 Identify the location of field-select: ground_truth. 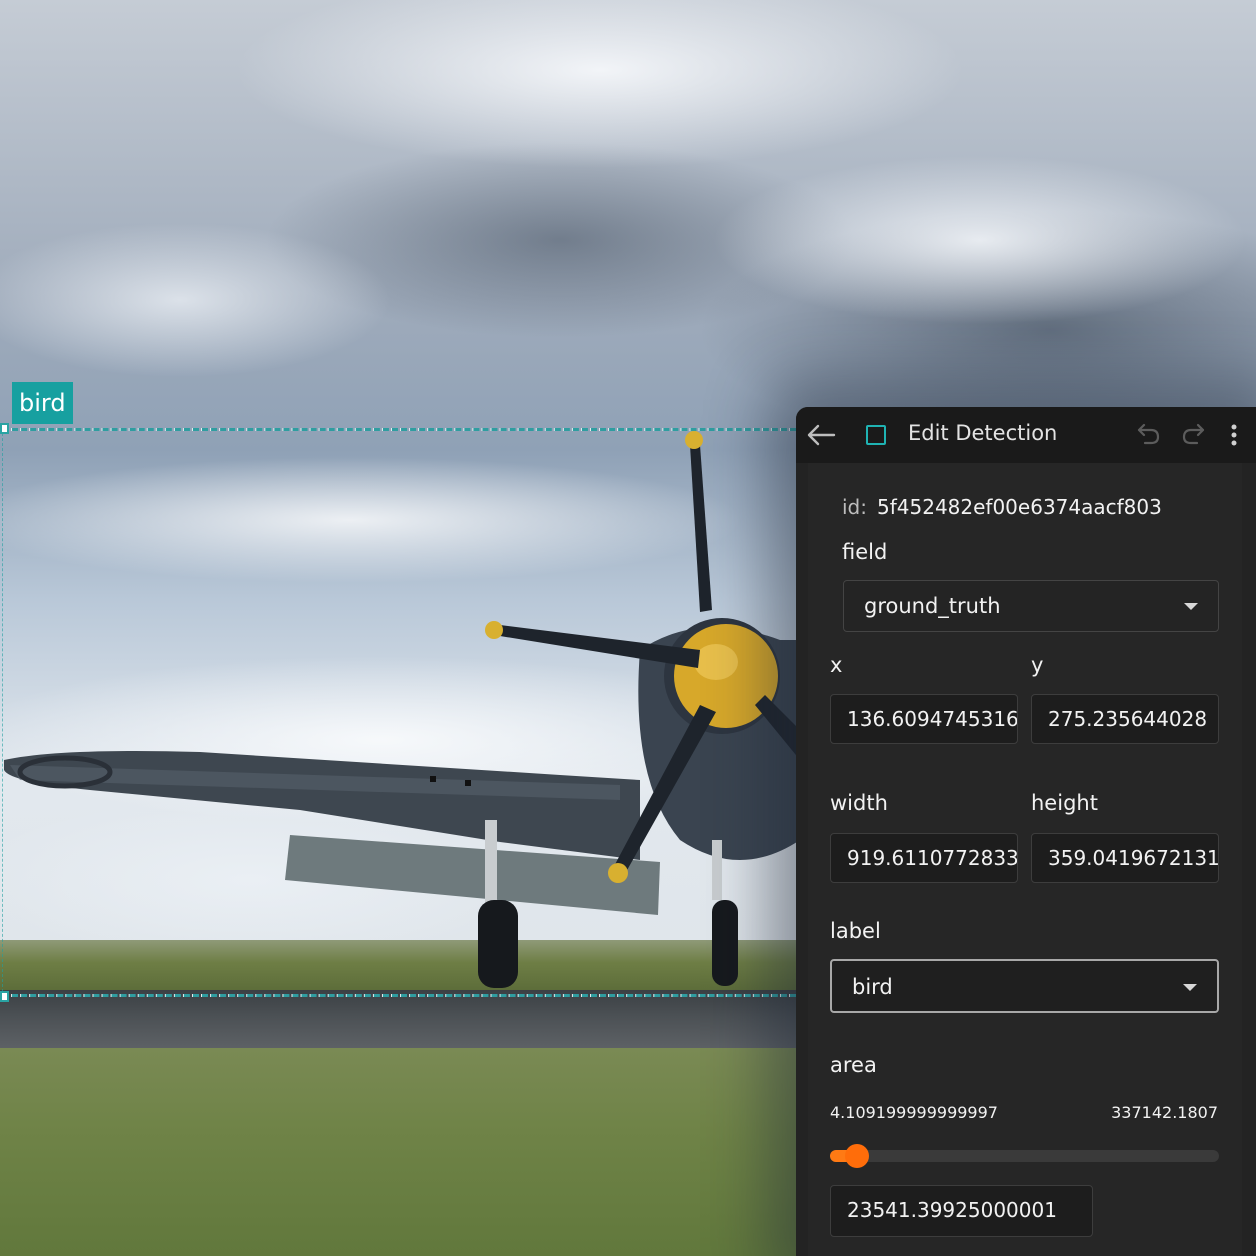
(1031, 606).